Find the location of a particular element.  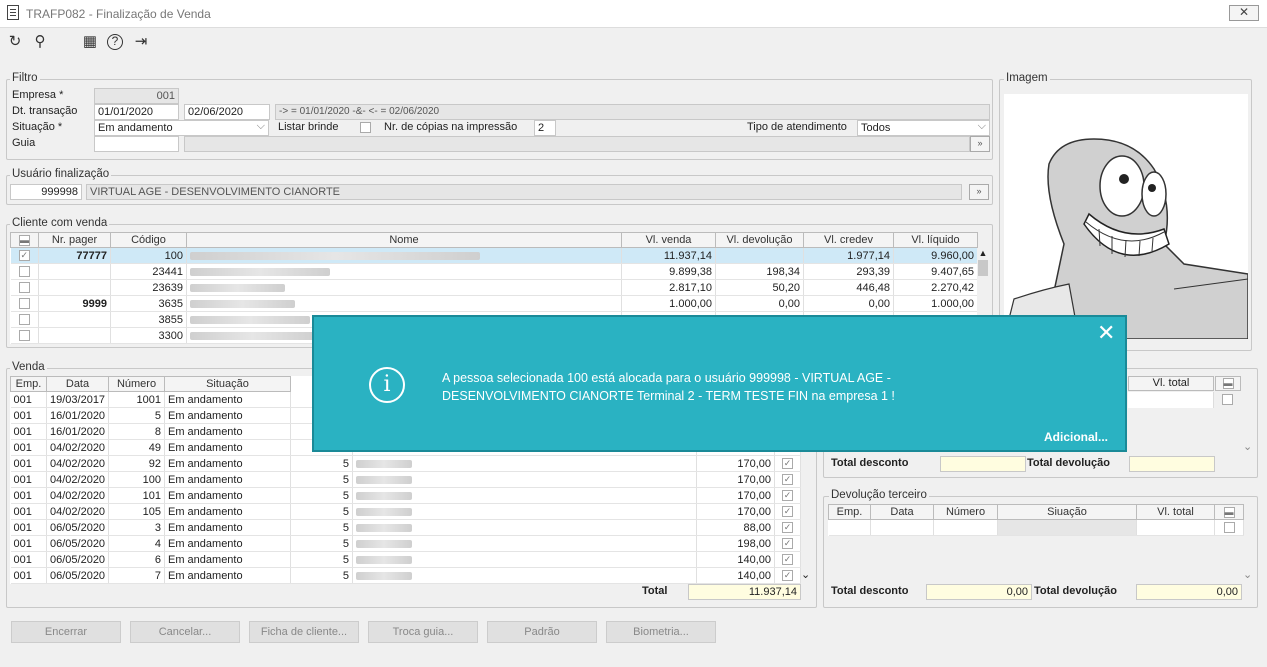

data-cell: 19/03/2017 is located at coordinates (77, 399).